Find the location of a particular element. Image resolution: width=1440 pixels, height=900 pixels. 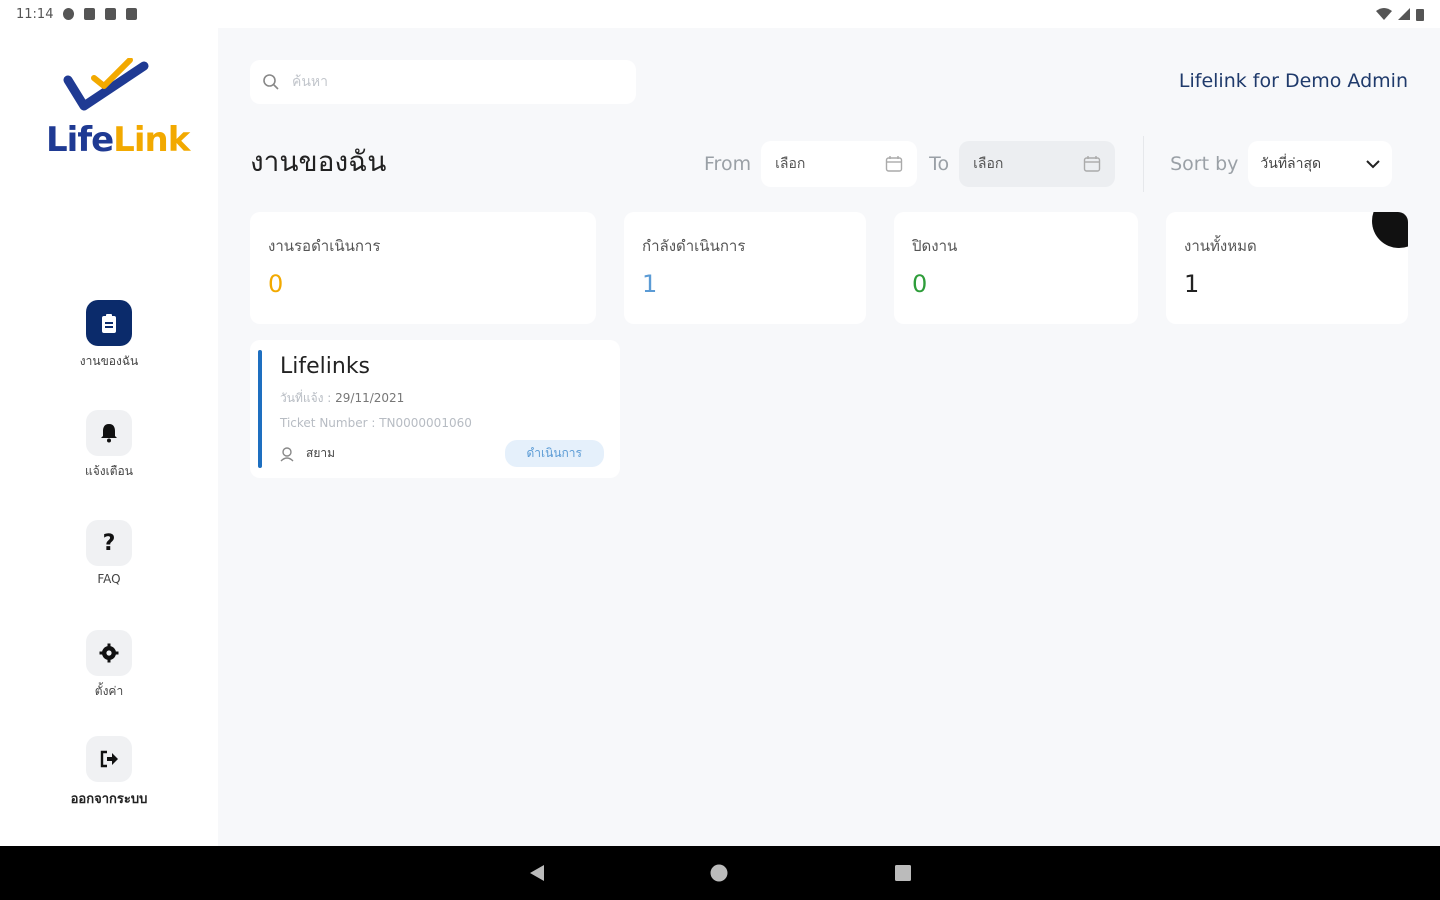

user-icon is located at coordinates (287, 454).